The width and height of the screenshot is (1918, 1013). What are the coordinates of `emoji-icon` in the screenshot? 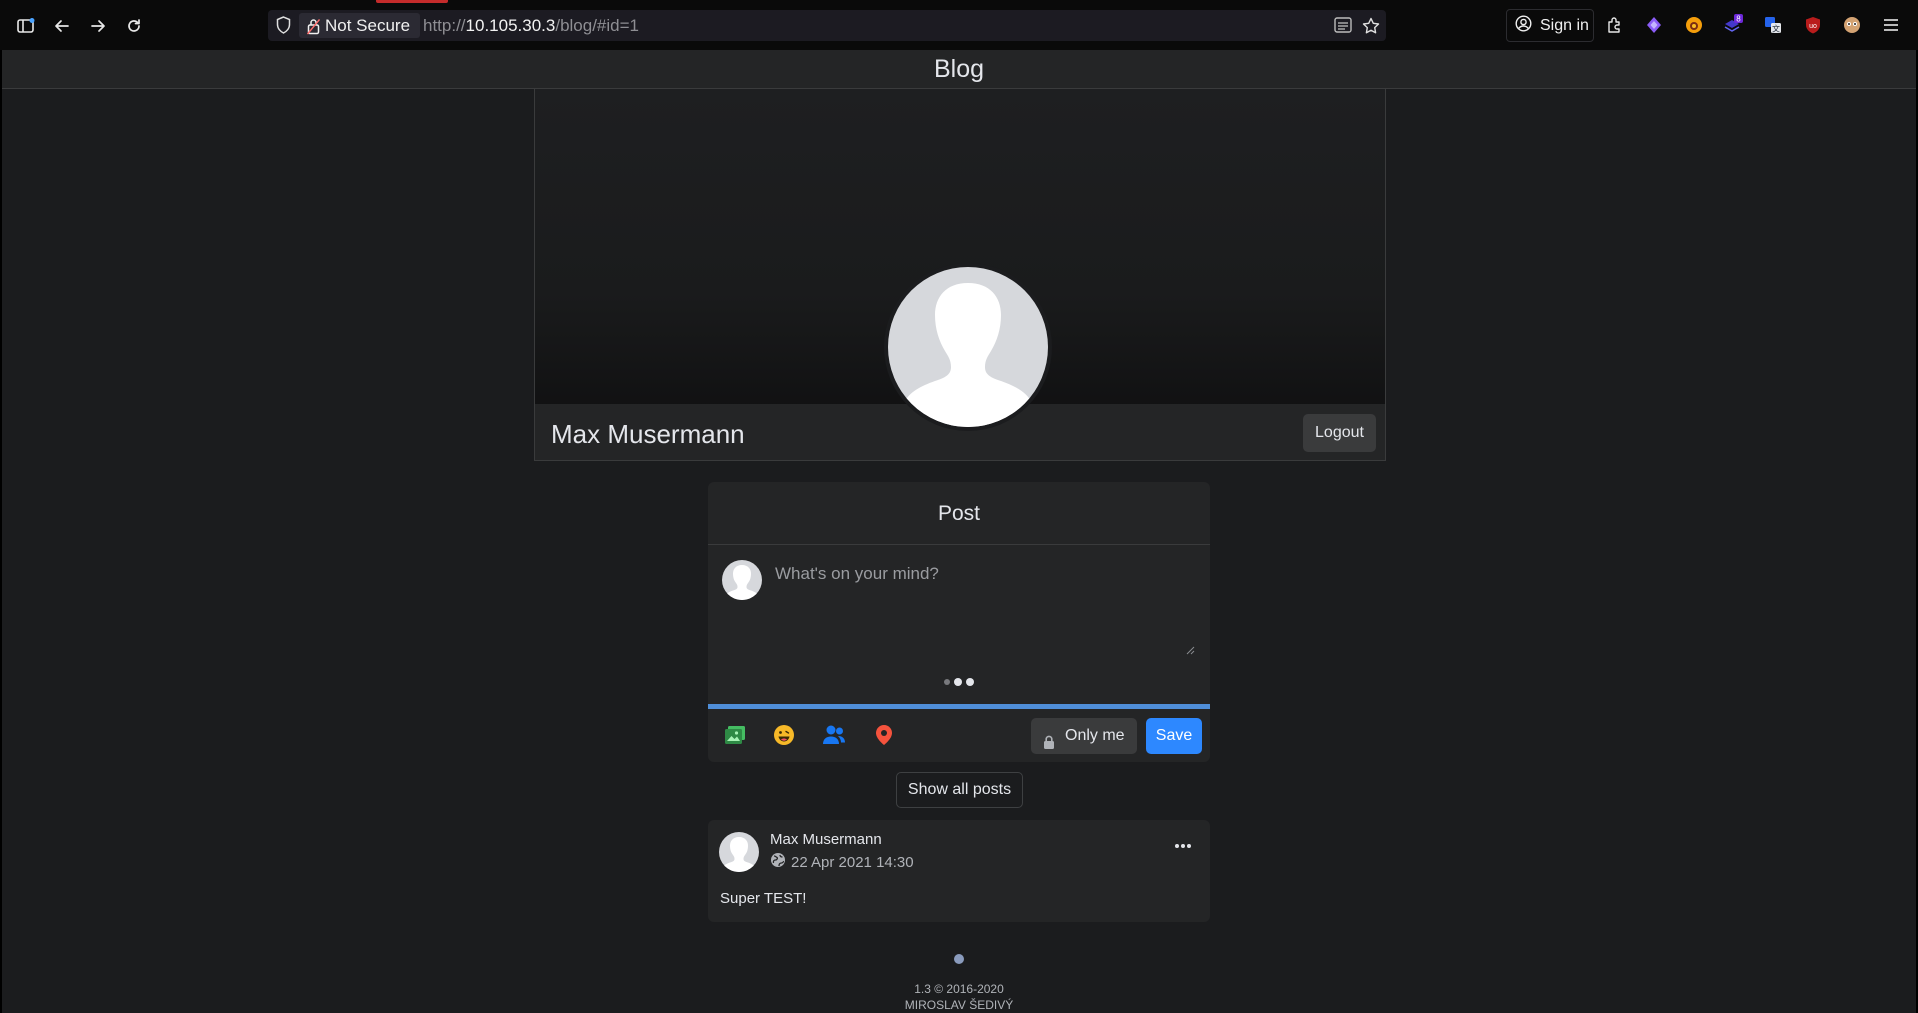 It's located at (784, 735).